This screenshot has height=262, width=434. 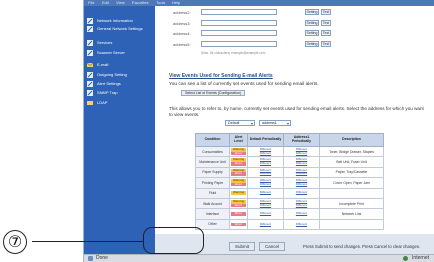 What do you see at coordinates (351, 140) in the screenshot?
I see `header-description: Description` at bounding box center [351, 140].